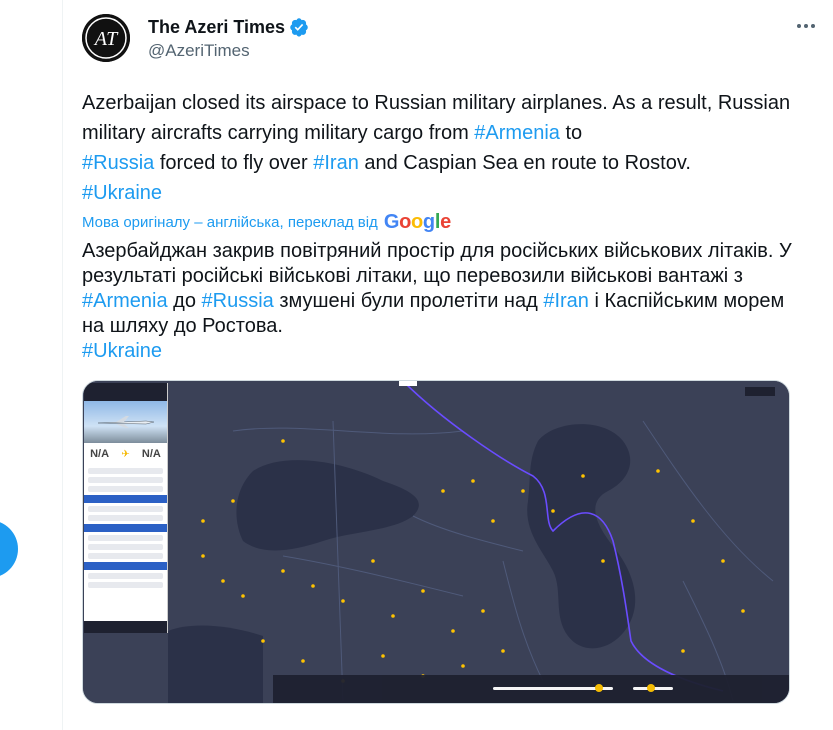  I want to click on verified-badge-icon, so click(299, 27).